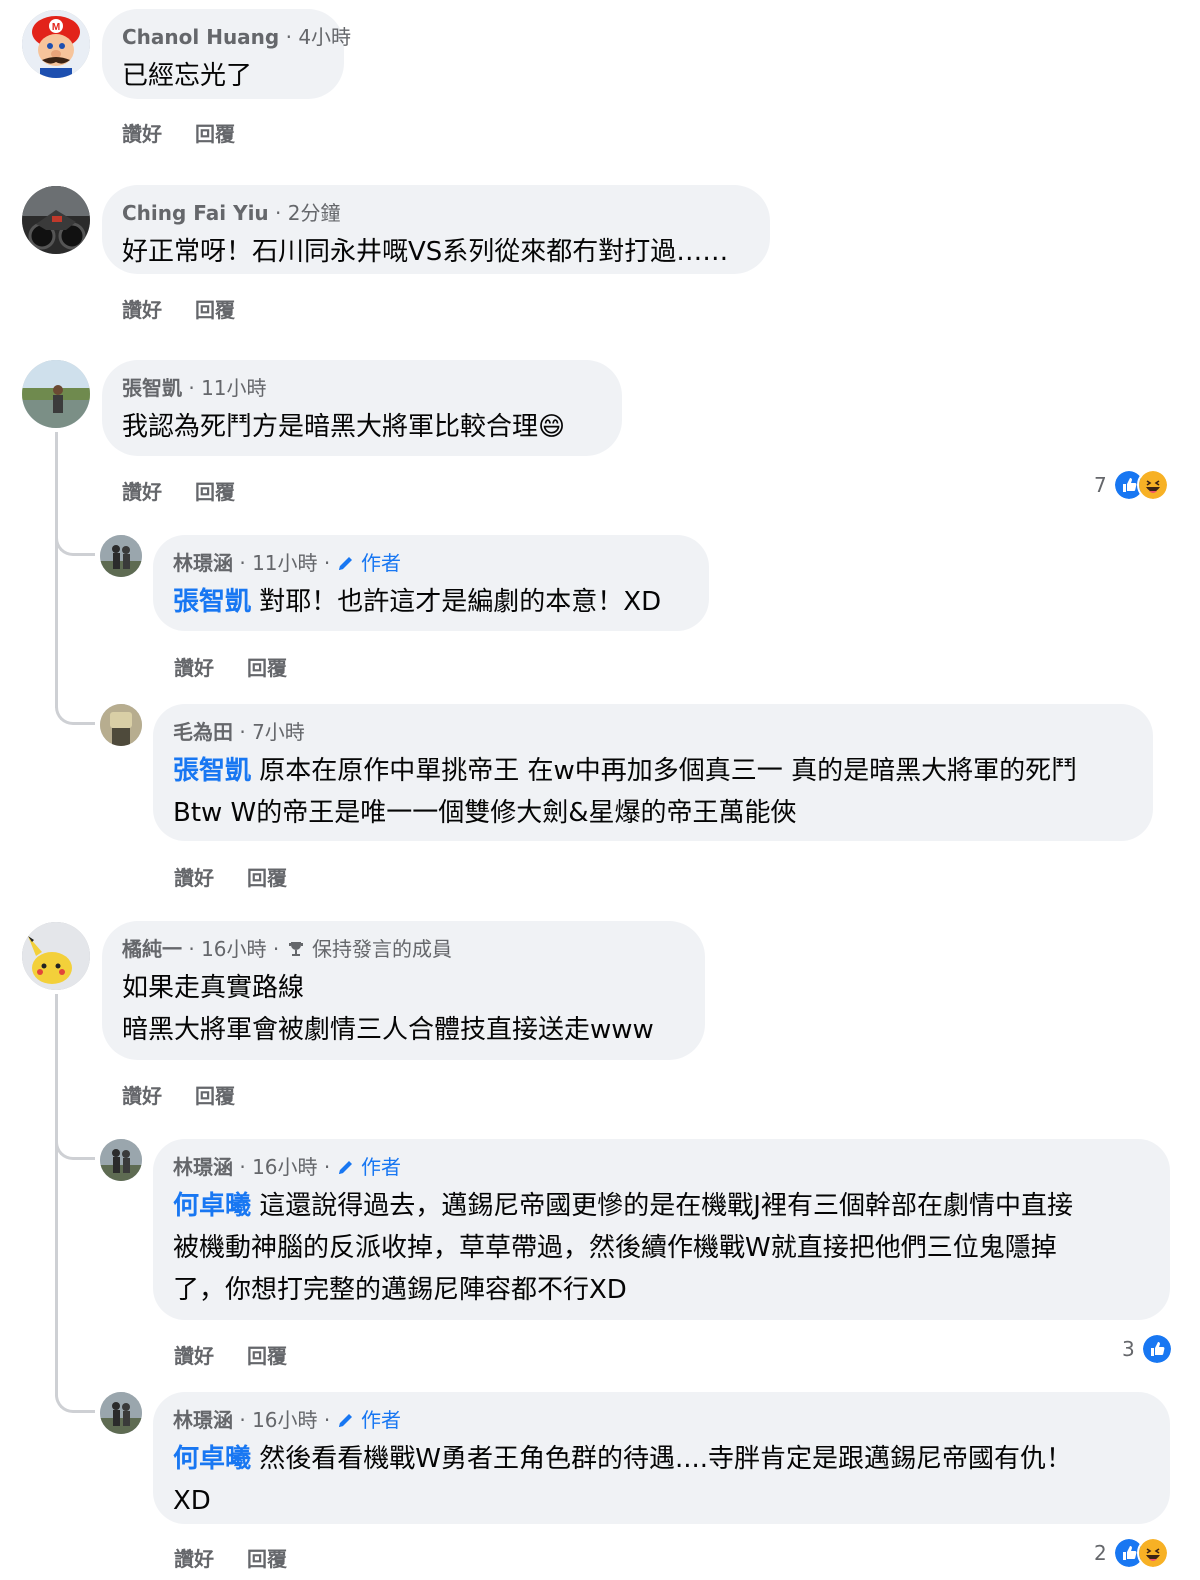 This screenshot has width=1200, height=1580. Describe the element at coordinates (295, 949) in the screenshot. I see `trophy-icon` at that location.